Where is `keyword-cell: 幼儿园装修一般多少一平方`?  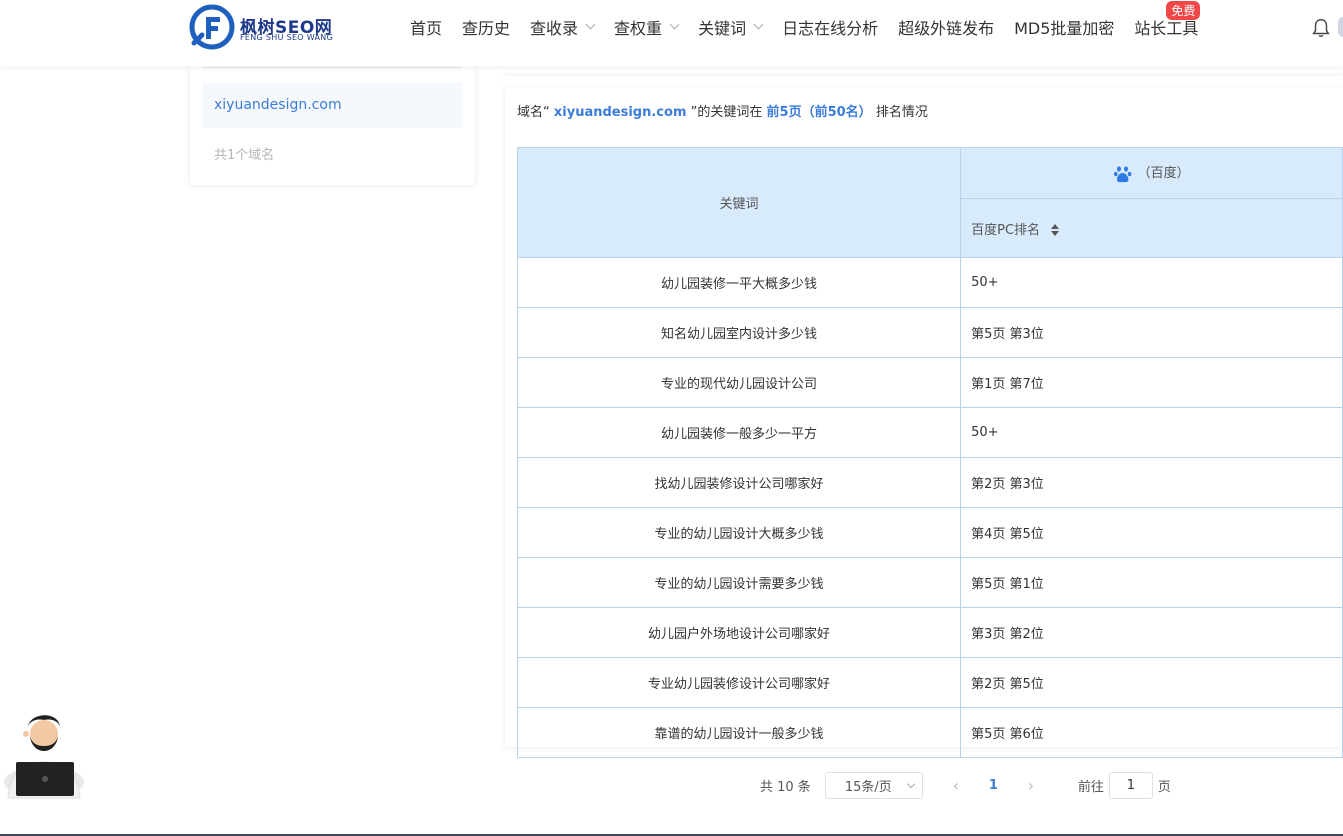 keyword-cell: 幼儿园装修一般多少一平方 is located at coordinates (739, 432).